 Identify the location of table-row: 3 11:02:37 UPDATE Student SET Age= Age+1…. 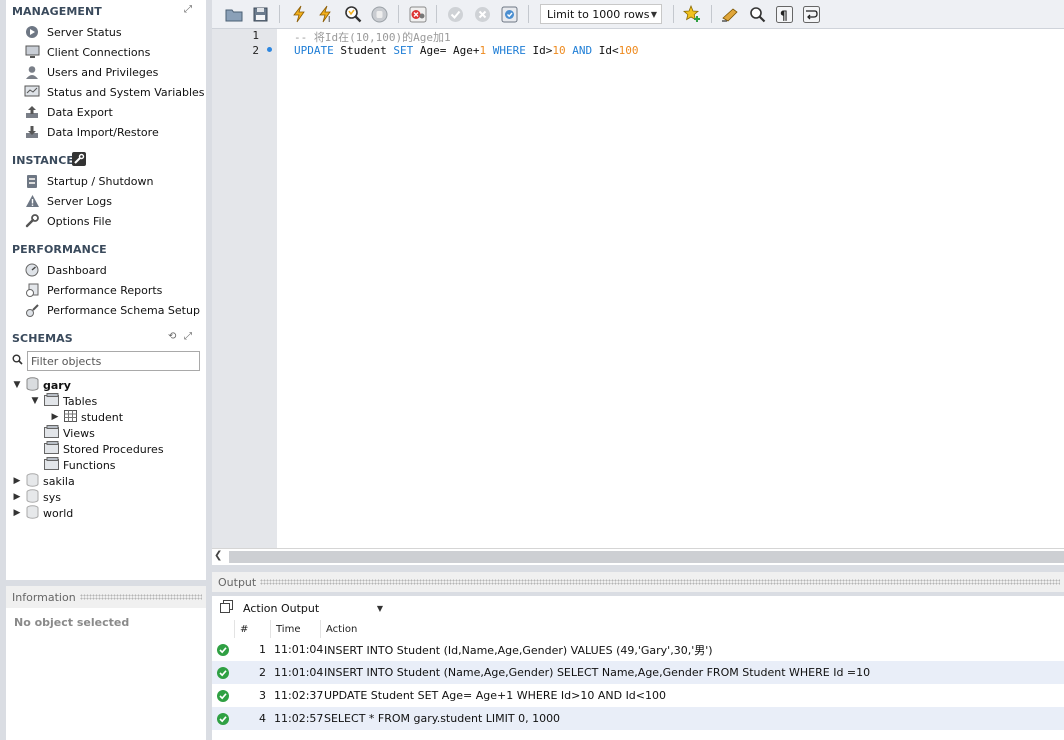
(638, 695).